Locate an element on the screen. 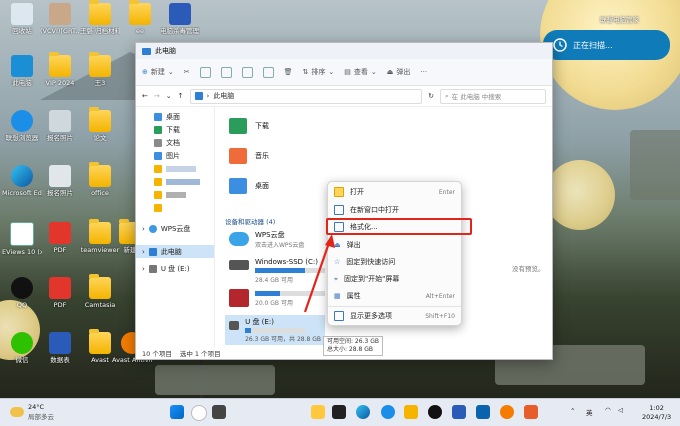 The height and width of the screenshot is (426, 680). desktop-icon-camtasia: Camtasia is located at coordinates (100, 291).